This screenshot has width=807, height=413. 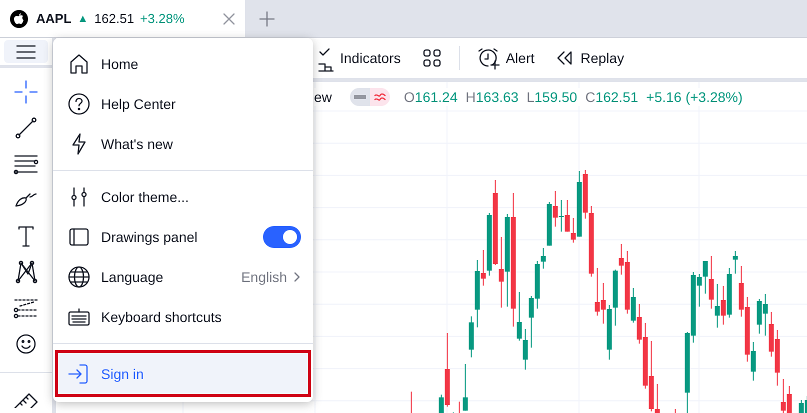 What do you see at coordinates (431, 58) in the screenshot?
I see `layouts-icon` at bounding box center [431, 58].